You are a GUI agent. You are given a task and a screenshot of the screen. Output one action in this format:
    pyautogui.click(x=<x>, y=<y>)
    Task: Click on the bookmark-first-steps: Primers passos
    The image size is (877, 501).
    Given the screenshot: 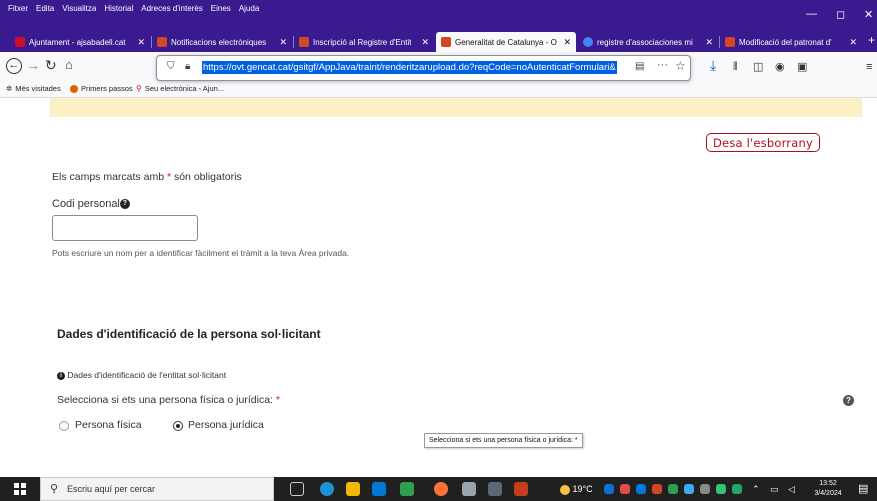 What is the action you would take?
    pyautogui.click(x=101, y=88)
    